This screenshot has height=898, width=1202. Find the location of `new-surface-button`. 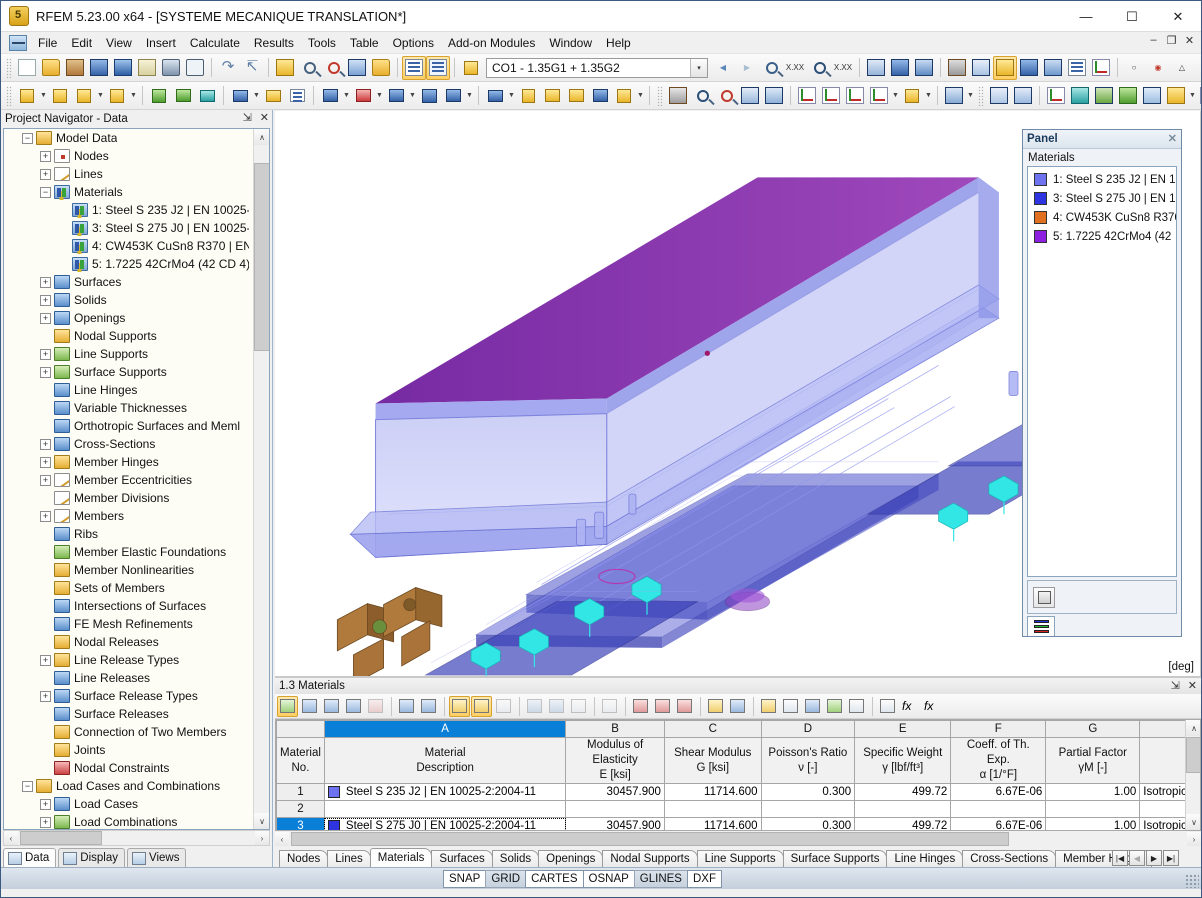

new-surface-button is located at coordinates (330, 96).